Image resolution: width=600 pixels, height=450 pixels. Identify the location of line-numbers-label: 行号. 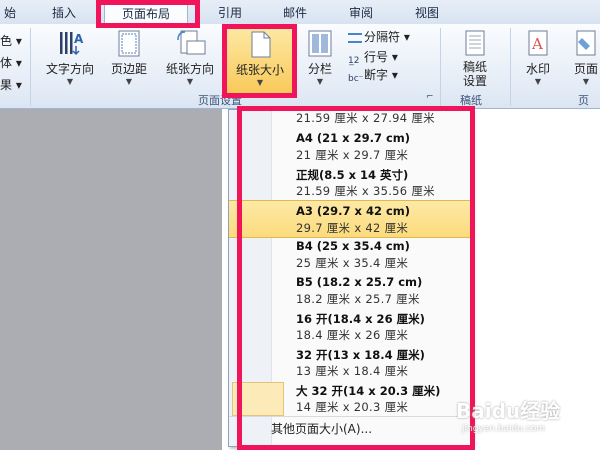
(376, 57).